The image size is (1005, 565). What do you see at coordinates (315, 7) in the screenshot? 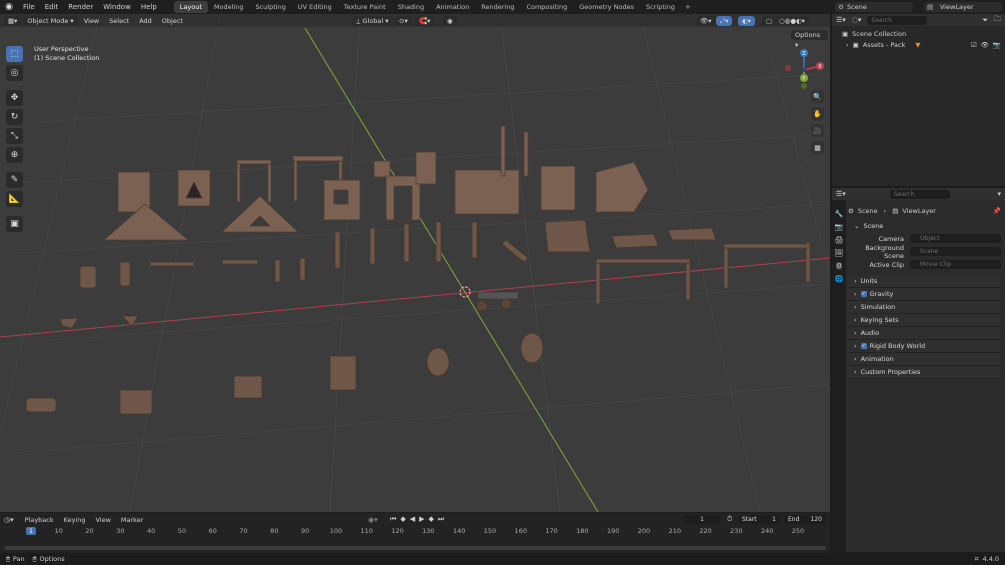
I see `workspace-tab: UV Editing` at bounding box center [315, 7].